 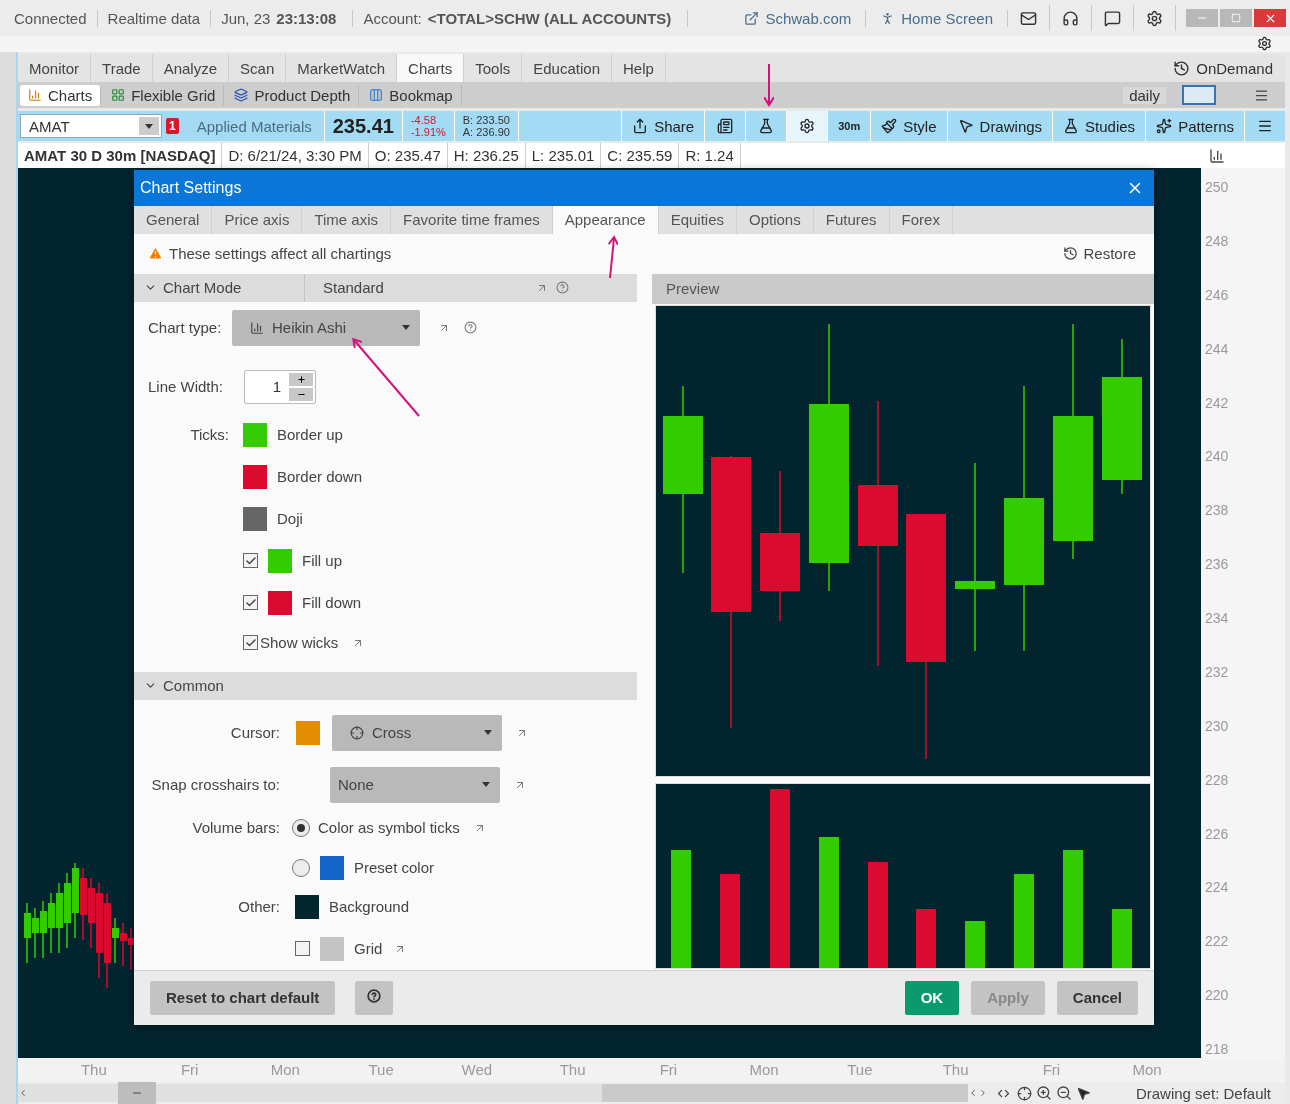 What do you see at coordinates (394, 868) in the screenshot?
I see `option-label: Preset color` at bounding box center [394, 868].